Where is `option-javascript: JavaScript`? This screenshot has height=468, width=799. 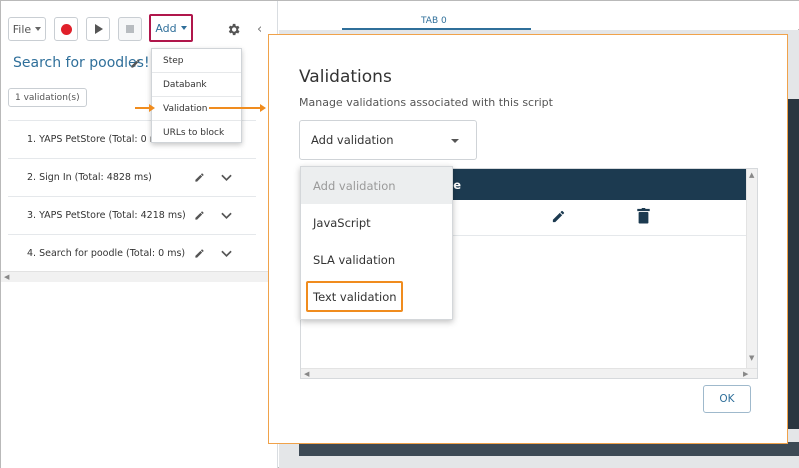
option-javascript: JavaScript is located at coordinates (376, 222).